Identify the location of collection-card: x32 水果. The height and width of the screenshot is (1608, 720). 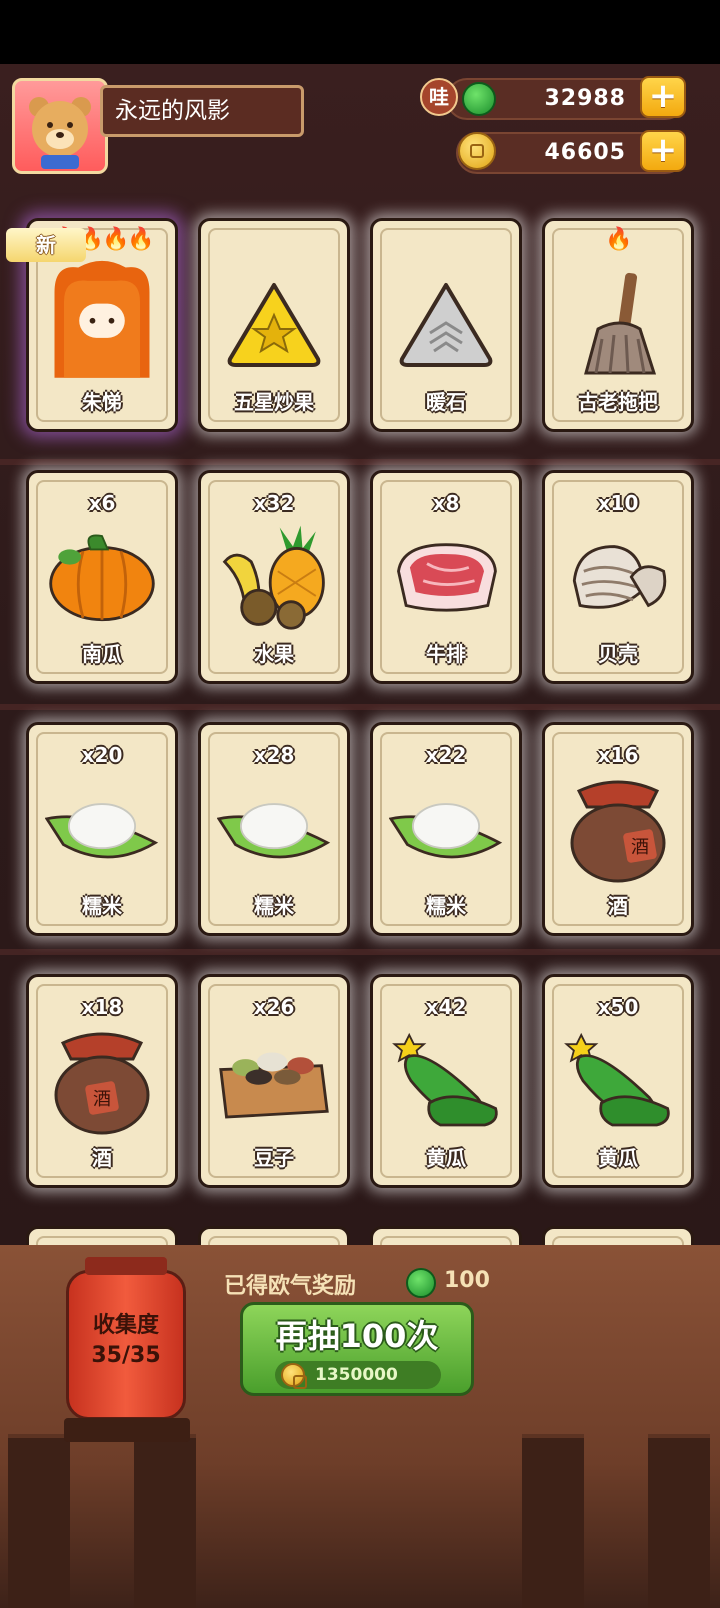
(274, 577).